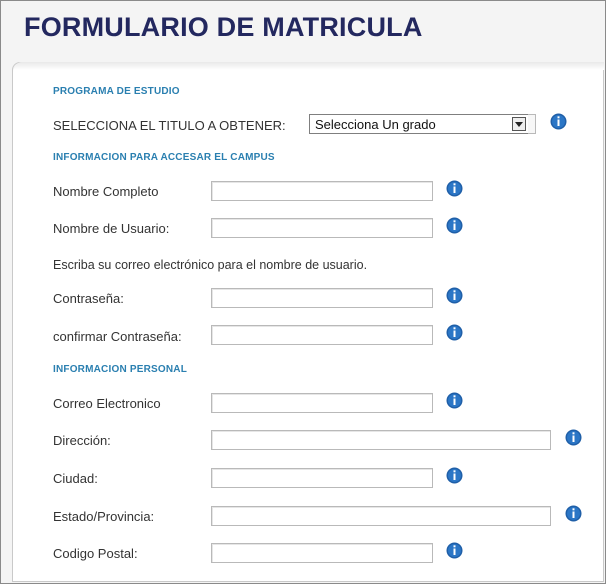 Image resolution: width=606 pixels, height=584 pixels. What do you see at coordinates (106, 191) in the screenshot?
I see `full-name-label: Nombre Completo` at bounding box center [106, 191].